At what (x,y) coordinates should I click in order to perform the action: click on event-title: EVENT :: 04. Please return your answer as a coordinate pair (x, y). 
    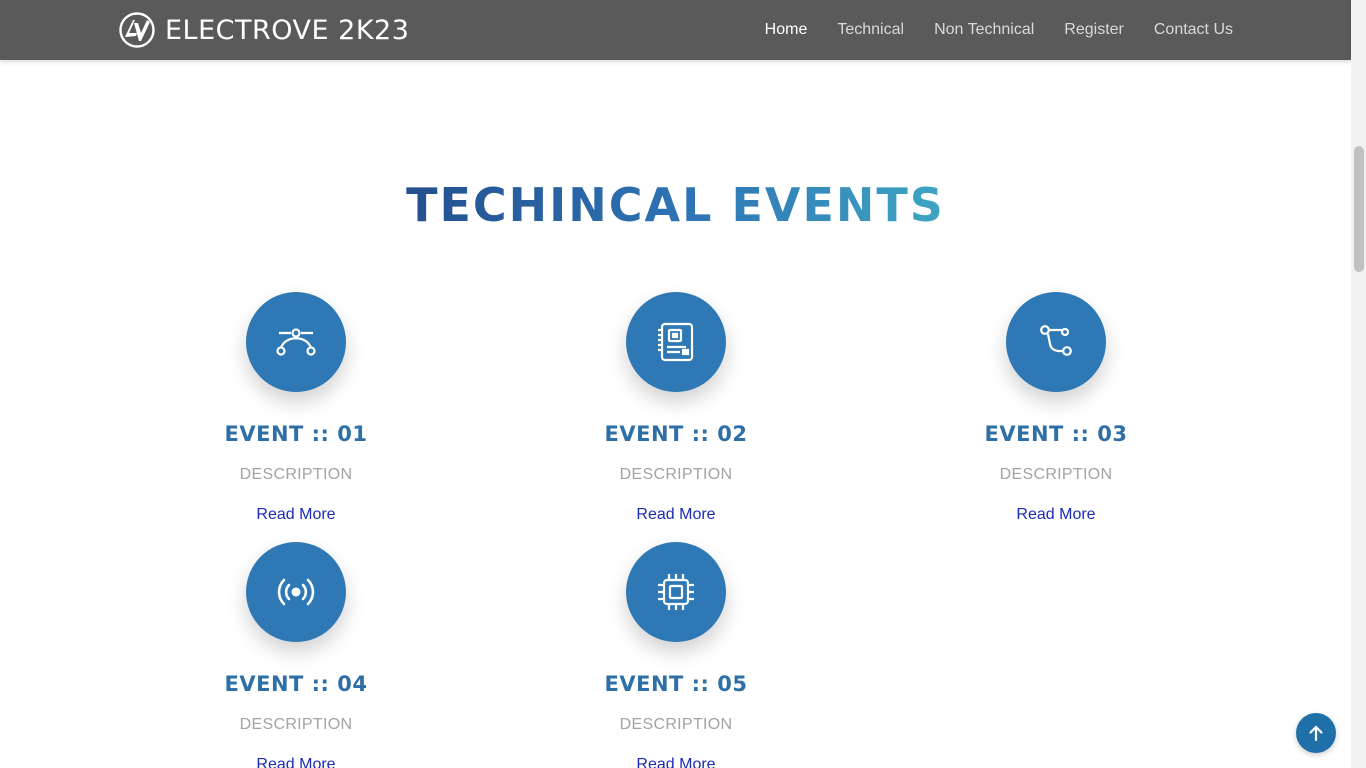
    Looking at the image, I should click on (296, 684).